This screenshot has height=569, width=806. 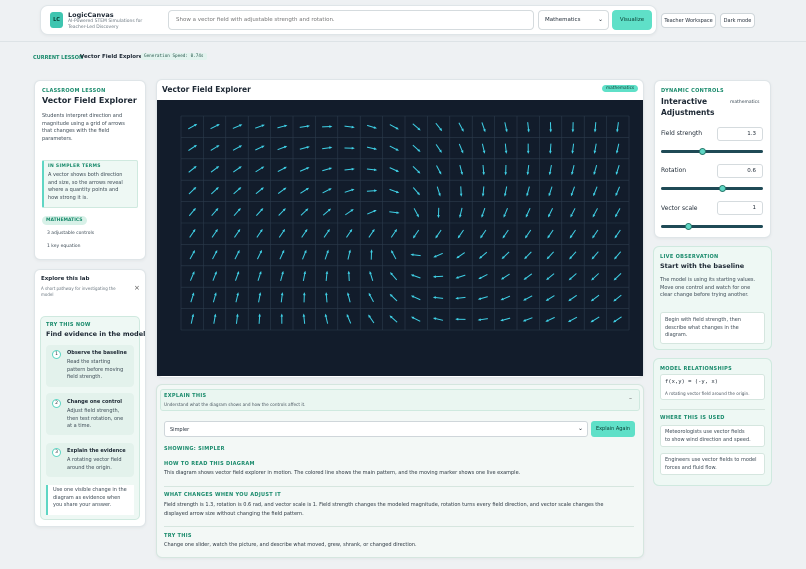 What do you see at coordinates (96, 334) in the screenshot?
I see `try-this-title: Find evidence in the model` at bounding box center [96, 334].